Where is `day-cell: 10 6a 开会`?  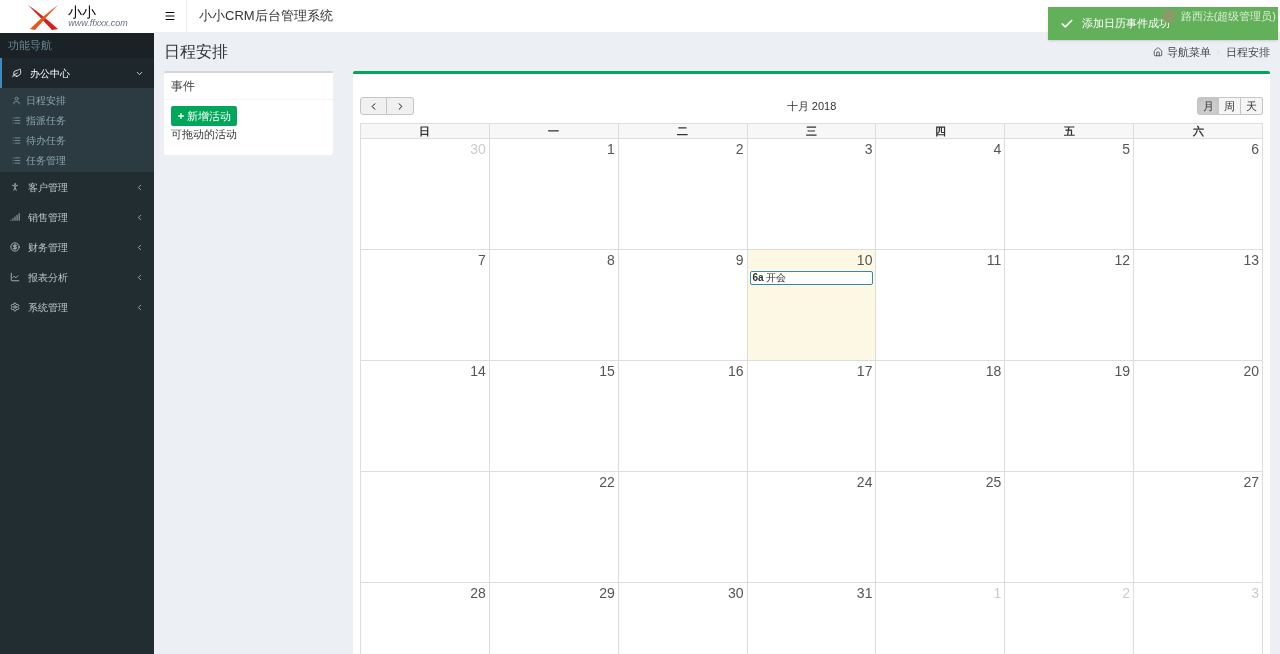
day-cell: 10 6a 开会 is located at coordinates (812, 305).